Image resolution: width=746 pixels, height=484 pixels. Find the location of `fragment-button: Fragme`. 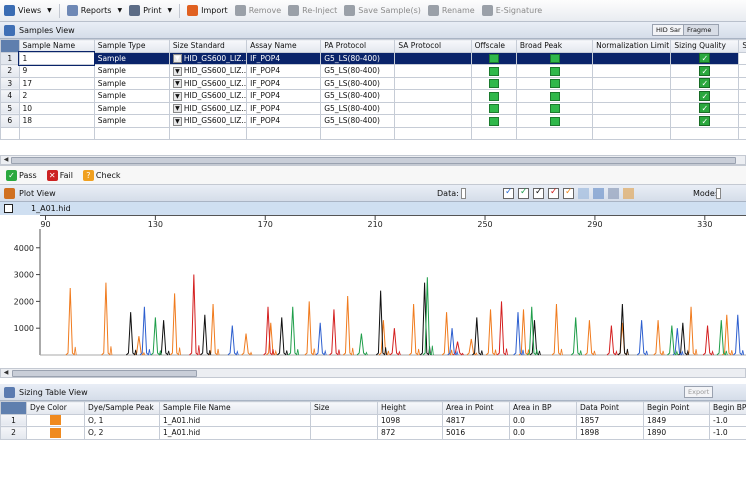

fragment-button: Fragme is located at coordinates (701, 30).